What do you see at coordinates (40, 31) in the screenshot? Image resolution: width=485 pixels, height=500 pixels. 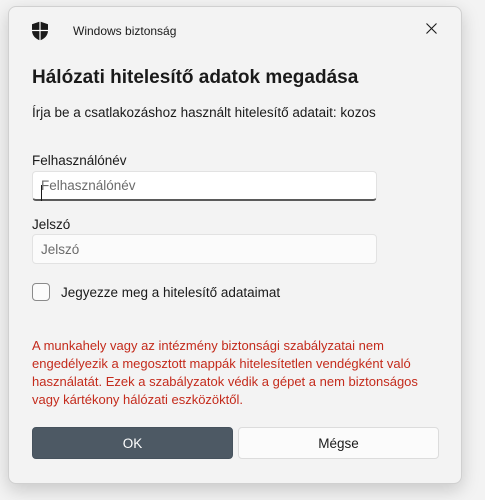 I see `shield-icon` at bounding box center [40, 31].